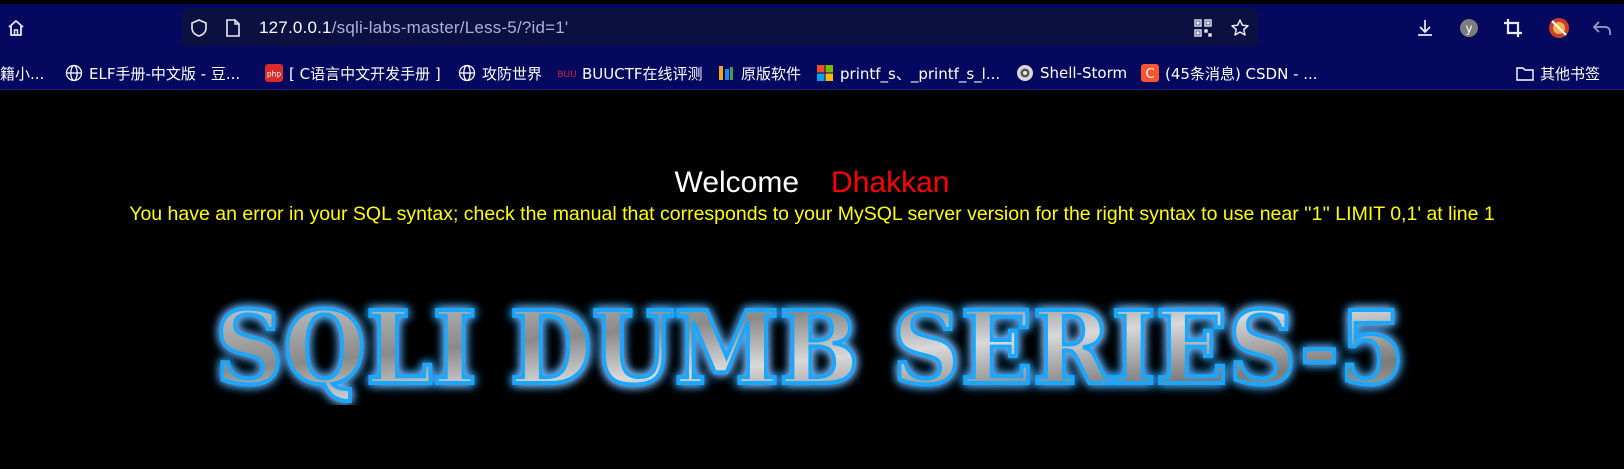 The width and height of the screenshot is (1624, 469). I want to click on download-icon, so click(1425, 28).